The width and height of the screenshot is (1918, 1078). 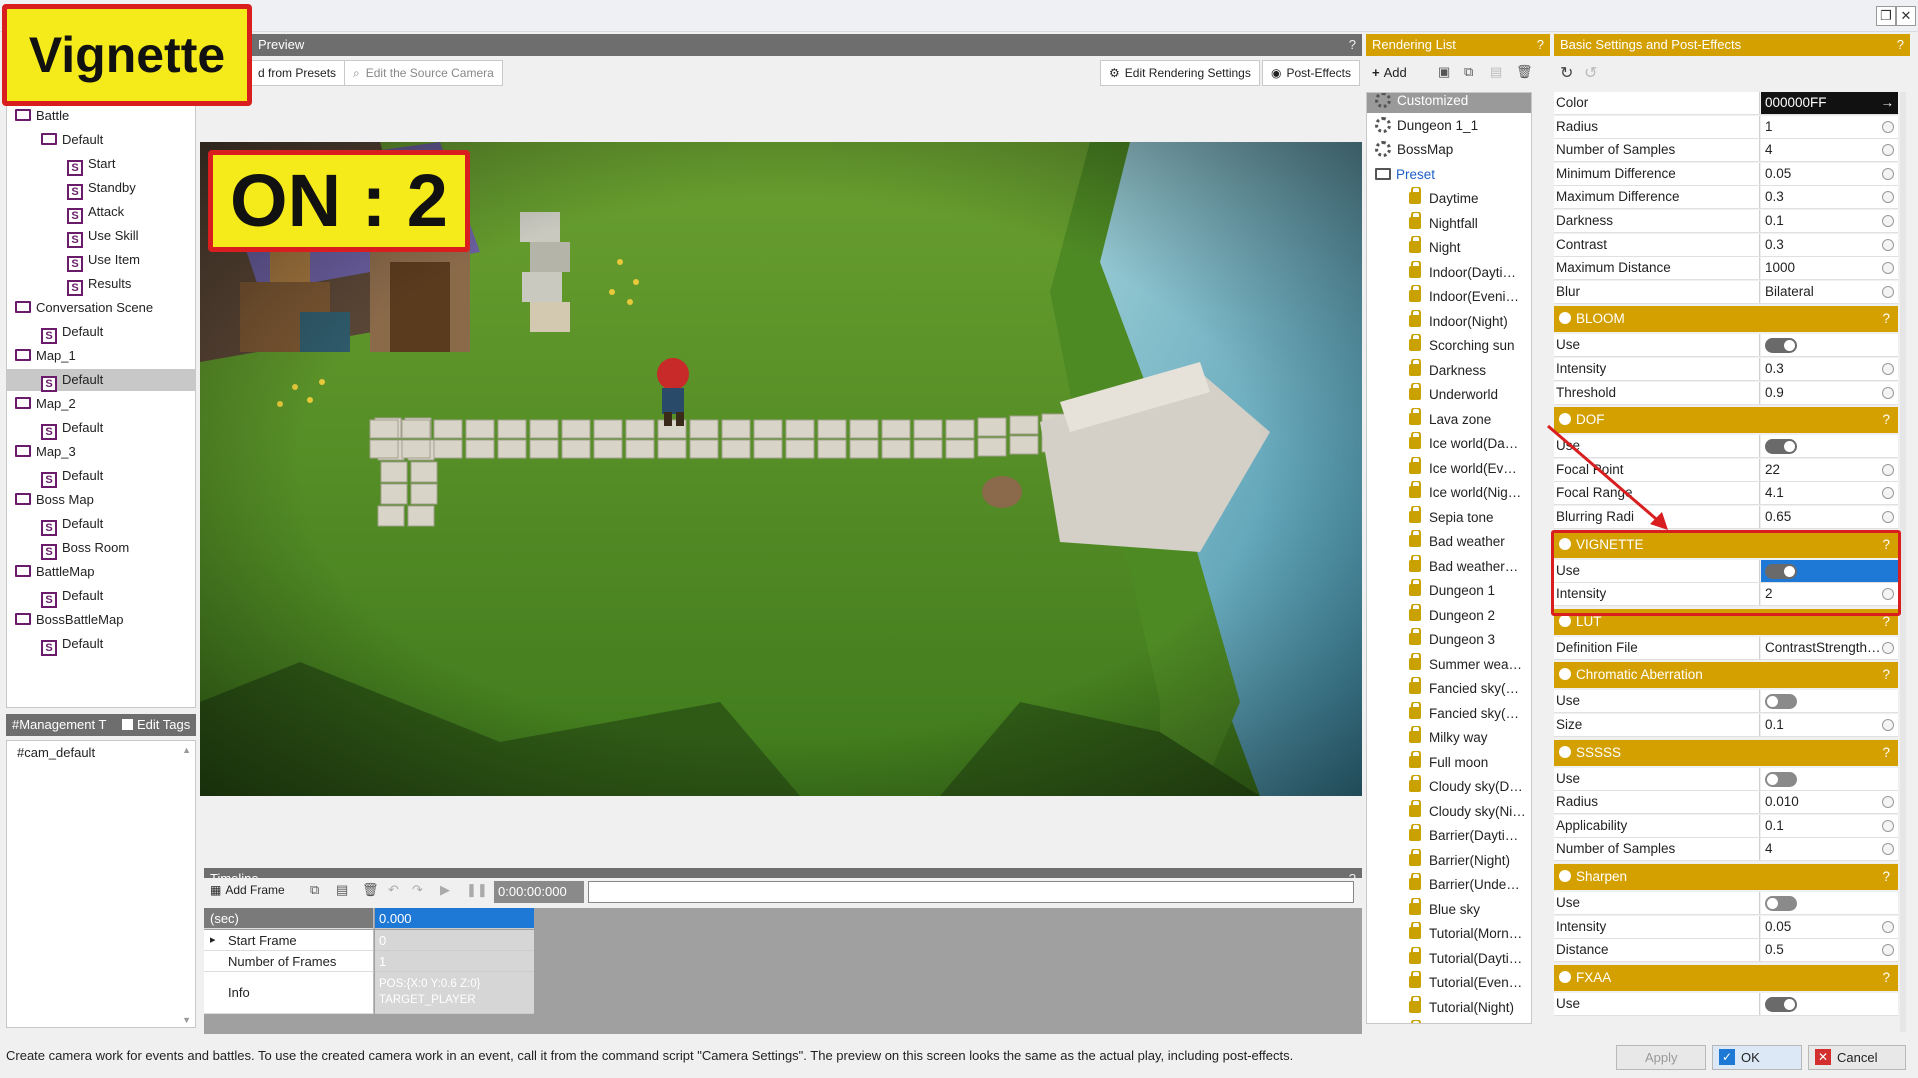 What do you see at coordinates (417, 890) in the screenshot?
I see `redo-icon: ↷` at bounding box center [417, 890].